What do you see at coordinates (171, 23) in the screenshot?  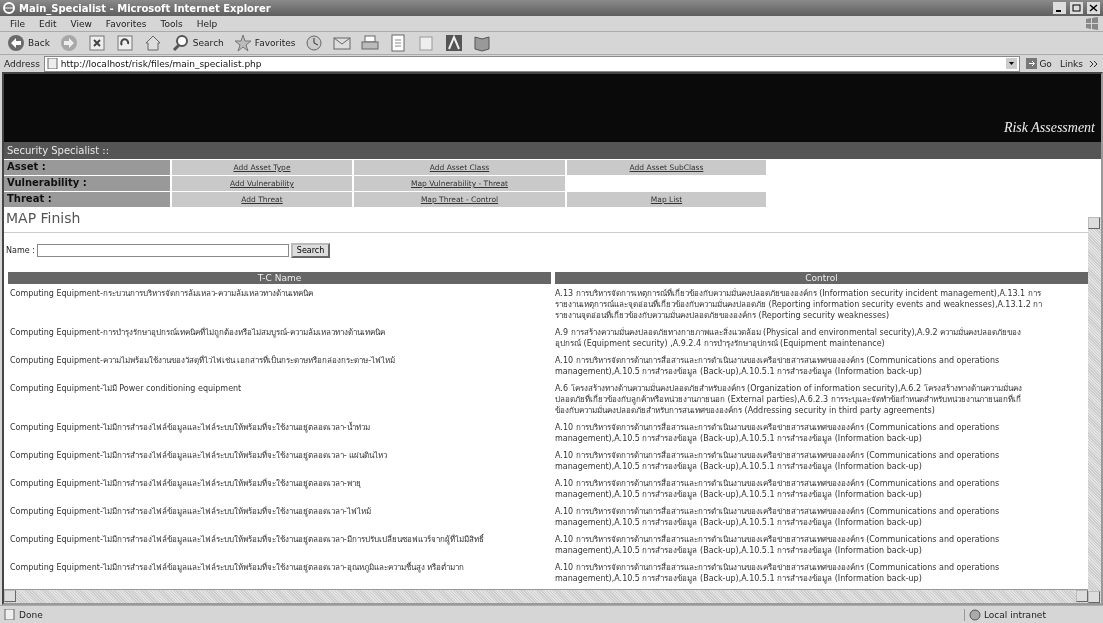 I see `menu-item: Tools` at bounding box center [171, 23].